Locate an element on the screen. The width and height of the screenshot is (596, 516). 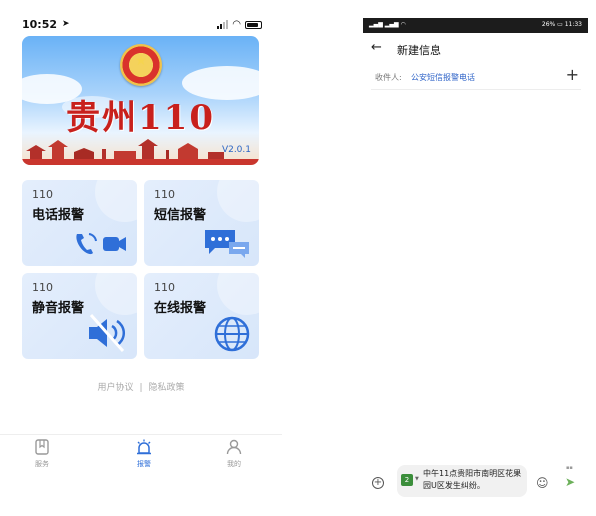
sim-card-icon: 2 is located at coordinates (407, 480).